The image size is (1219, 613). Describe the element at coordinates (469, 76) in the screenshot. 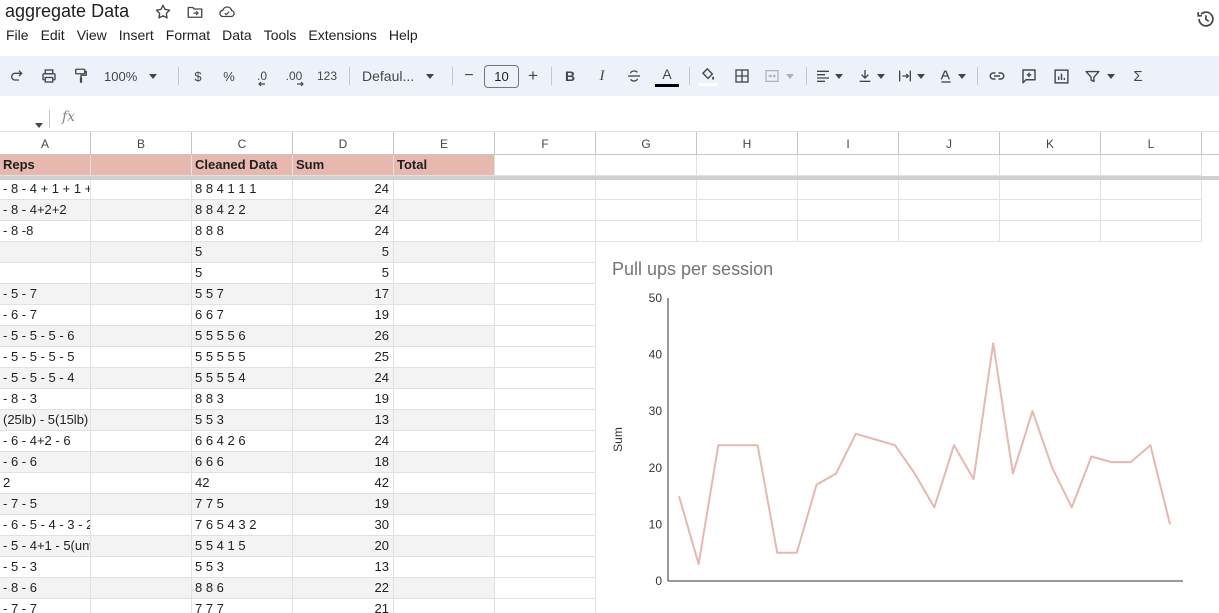

I see `decrease-font-size-button: −` at that location.